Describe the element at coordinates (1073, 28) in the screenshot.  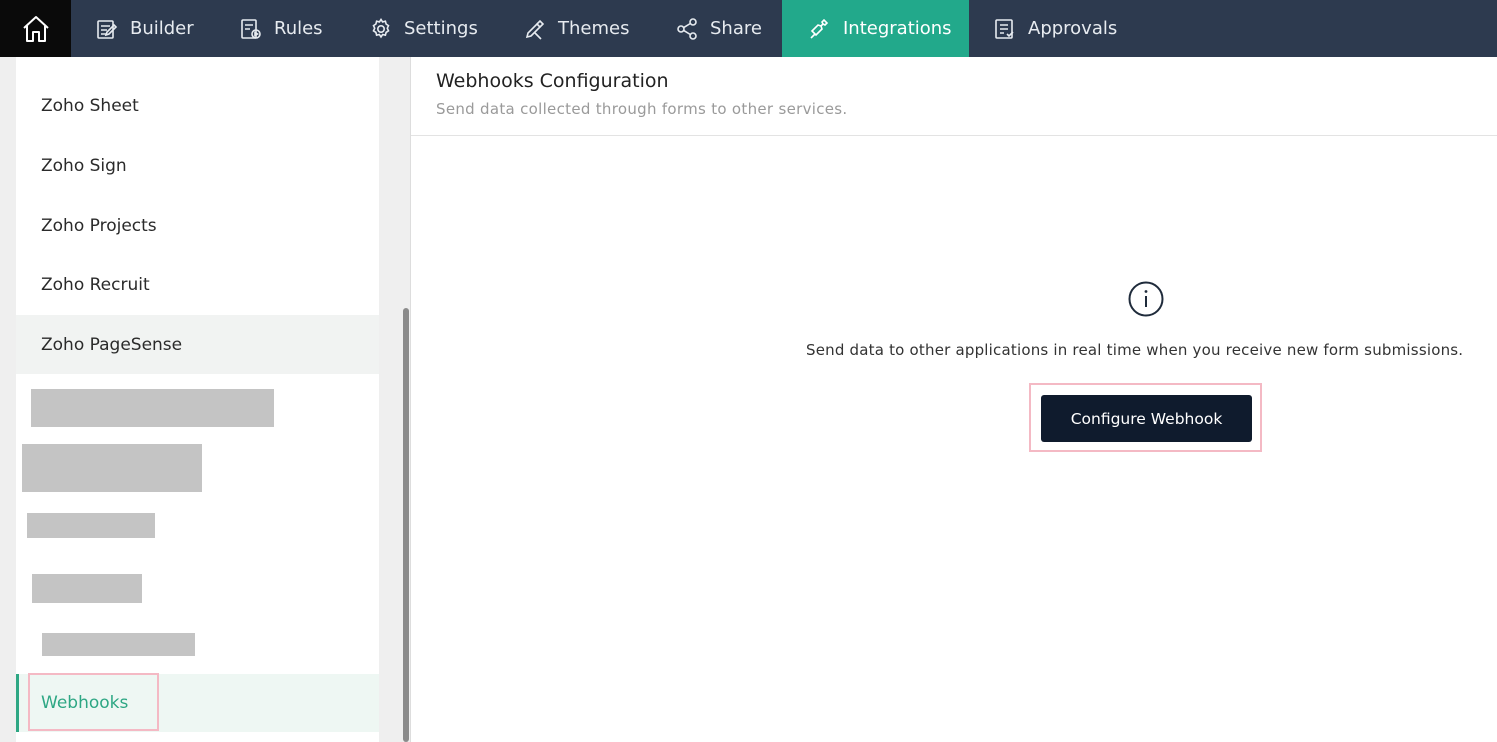
I see `nav-approvals-label: Approvals` at that location.